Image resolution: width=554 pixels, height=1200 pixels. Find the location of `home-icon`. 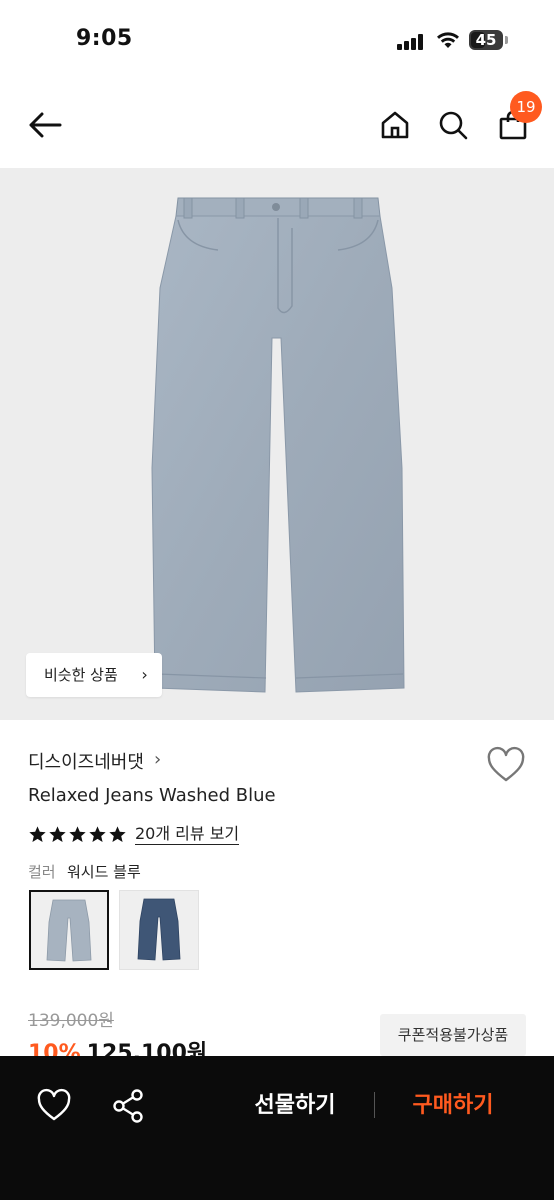

home-icon is located at coordinates (395, 125).